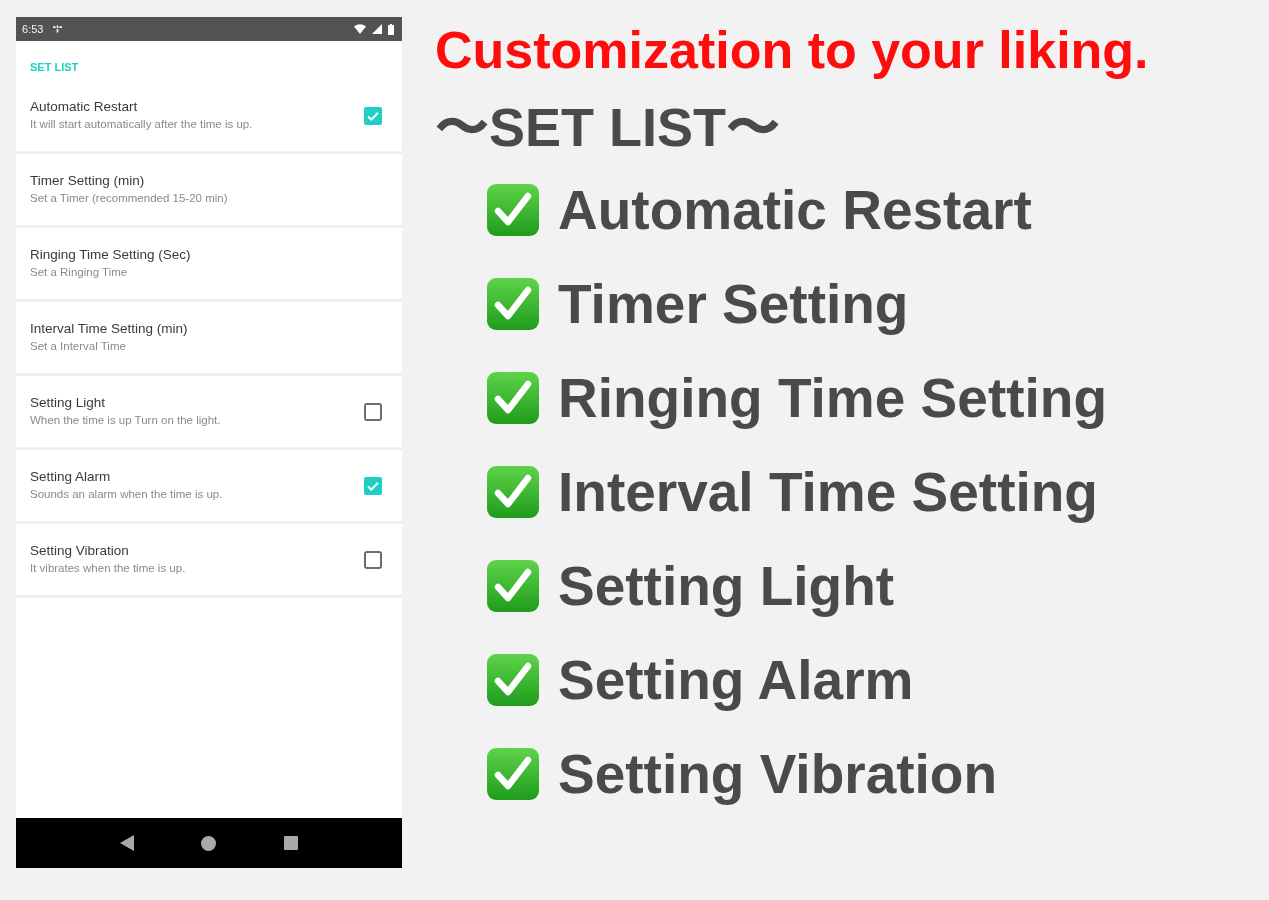  Describe the element at coordinates (68, 402) in the screenshot. I see `setting-title: Setting Light` at that location.